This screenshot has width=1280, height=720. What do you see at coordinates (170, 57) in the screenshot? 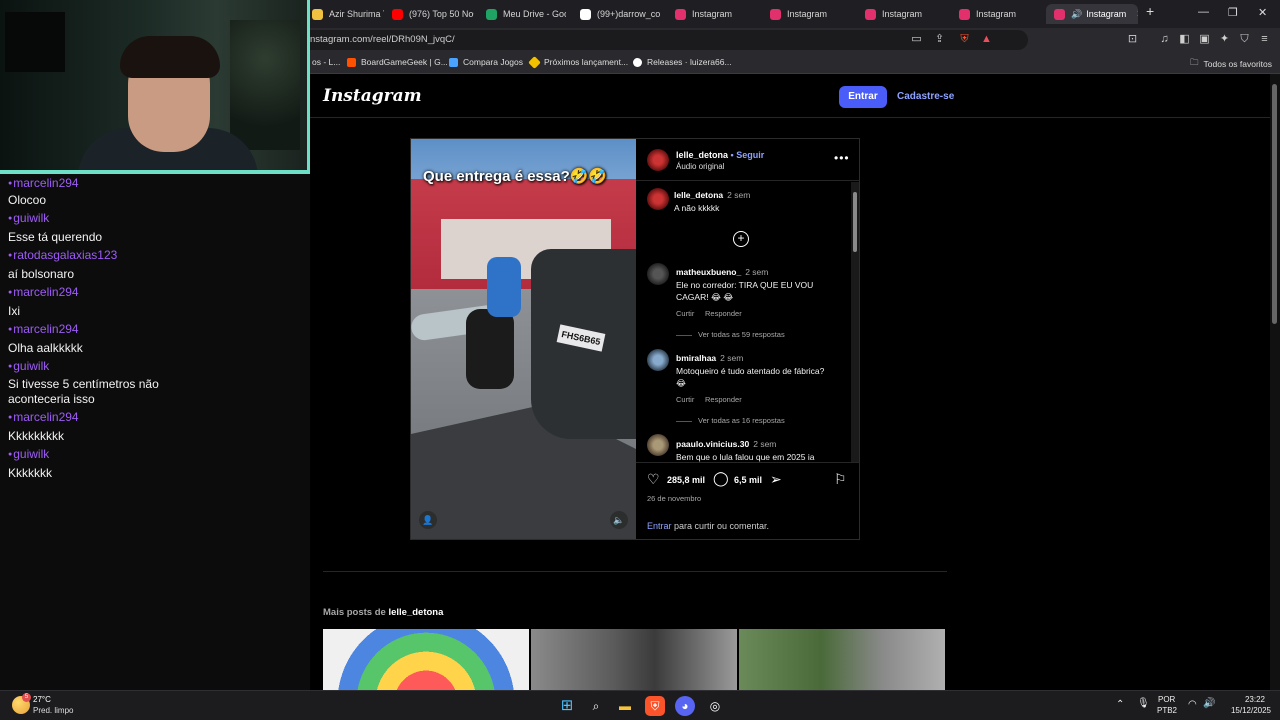
I see `streamer-figure` at bounding box center [170, 57].